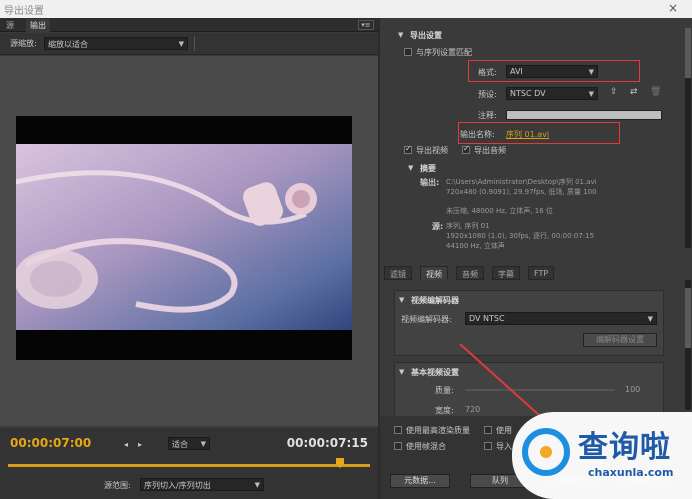 This screenshot has width=692, height=499. I want to click on video-codec-title: 视频编解码器, so click(435, 300).